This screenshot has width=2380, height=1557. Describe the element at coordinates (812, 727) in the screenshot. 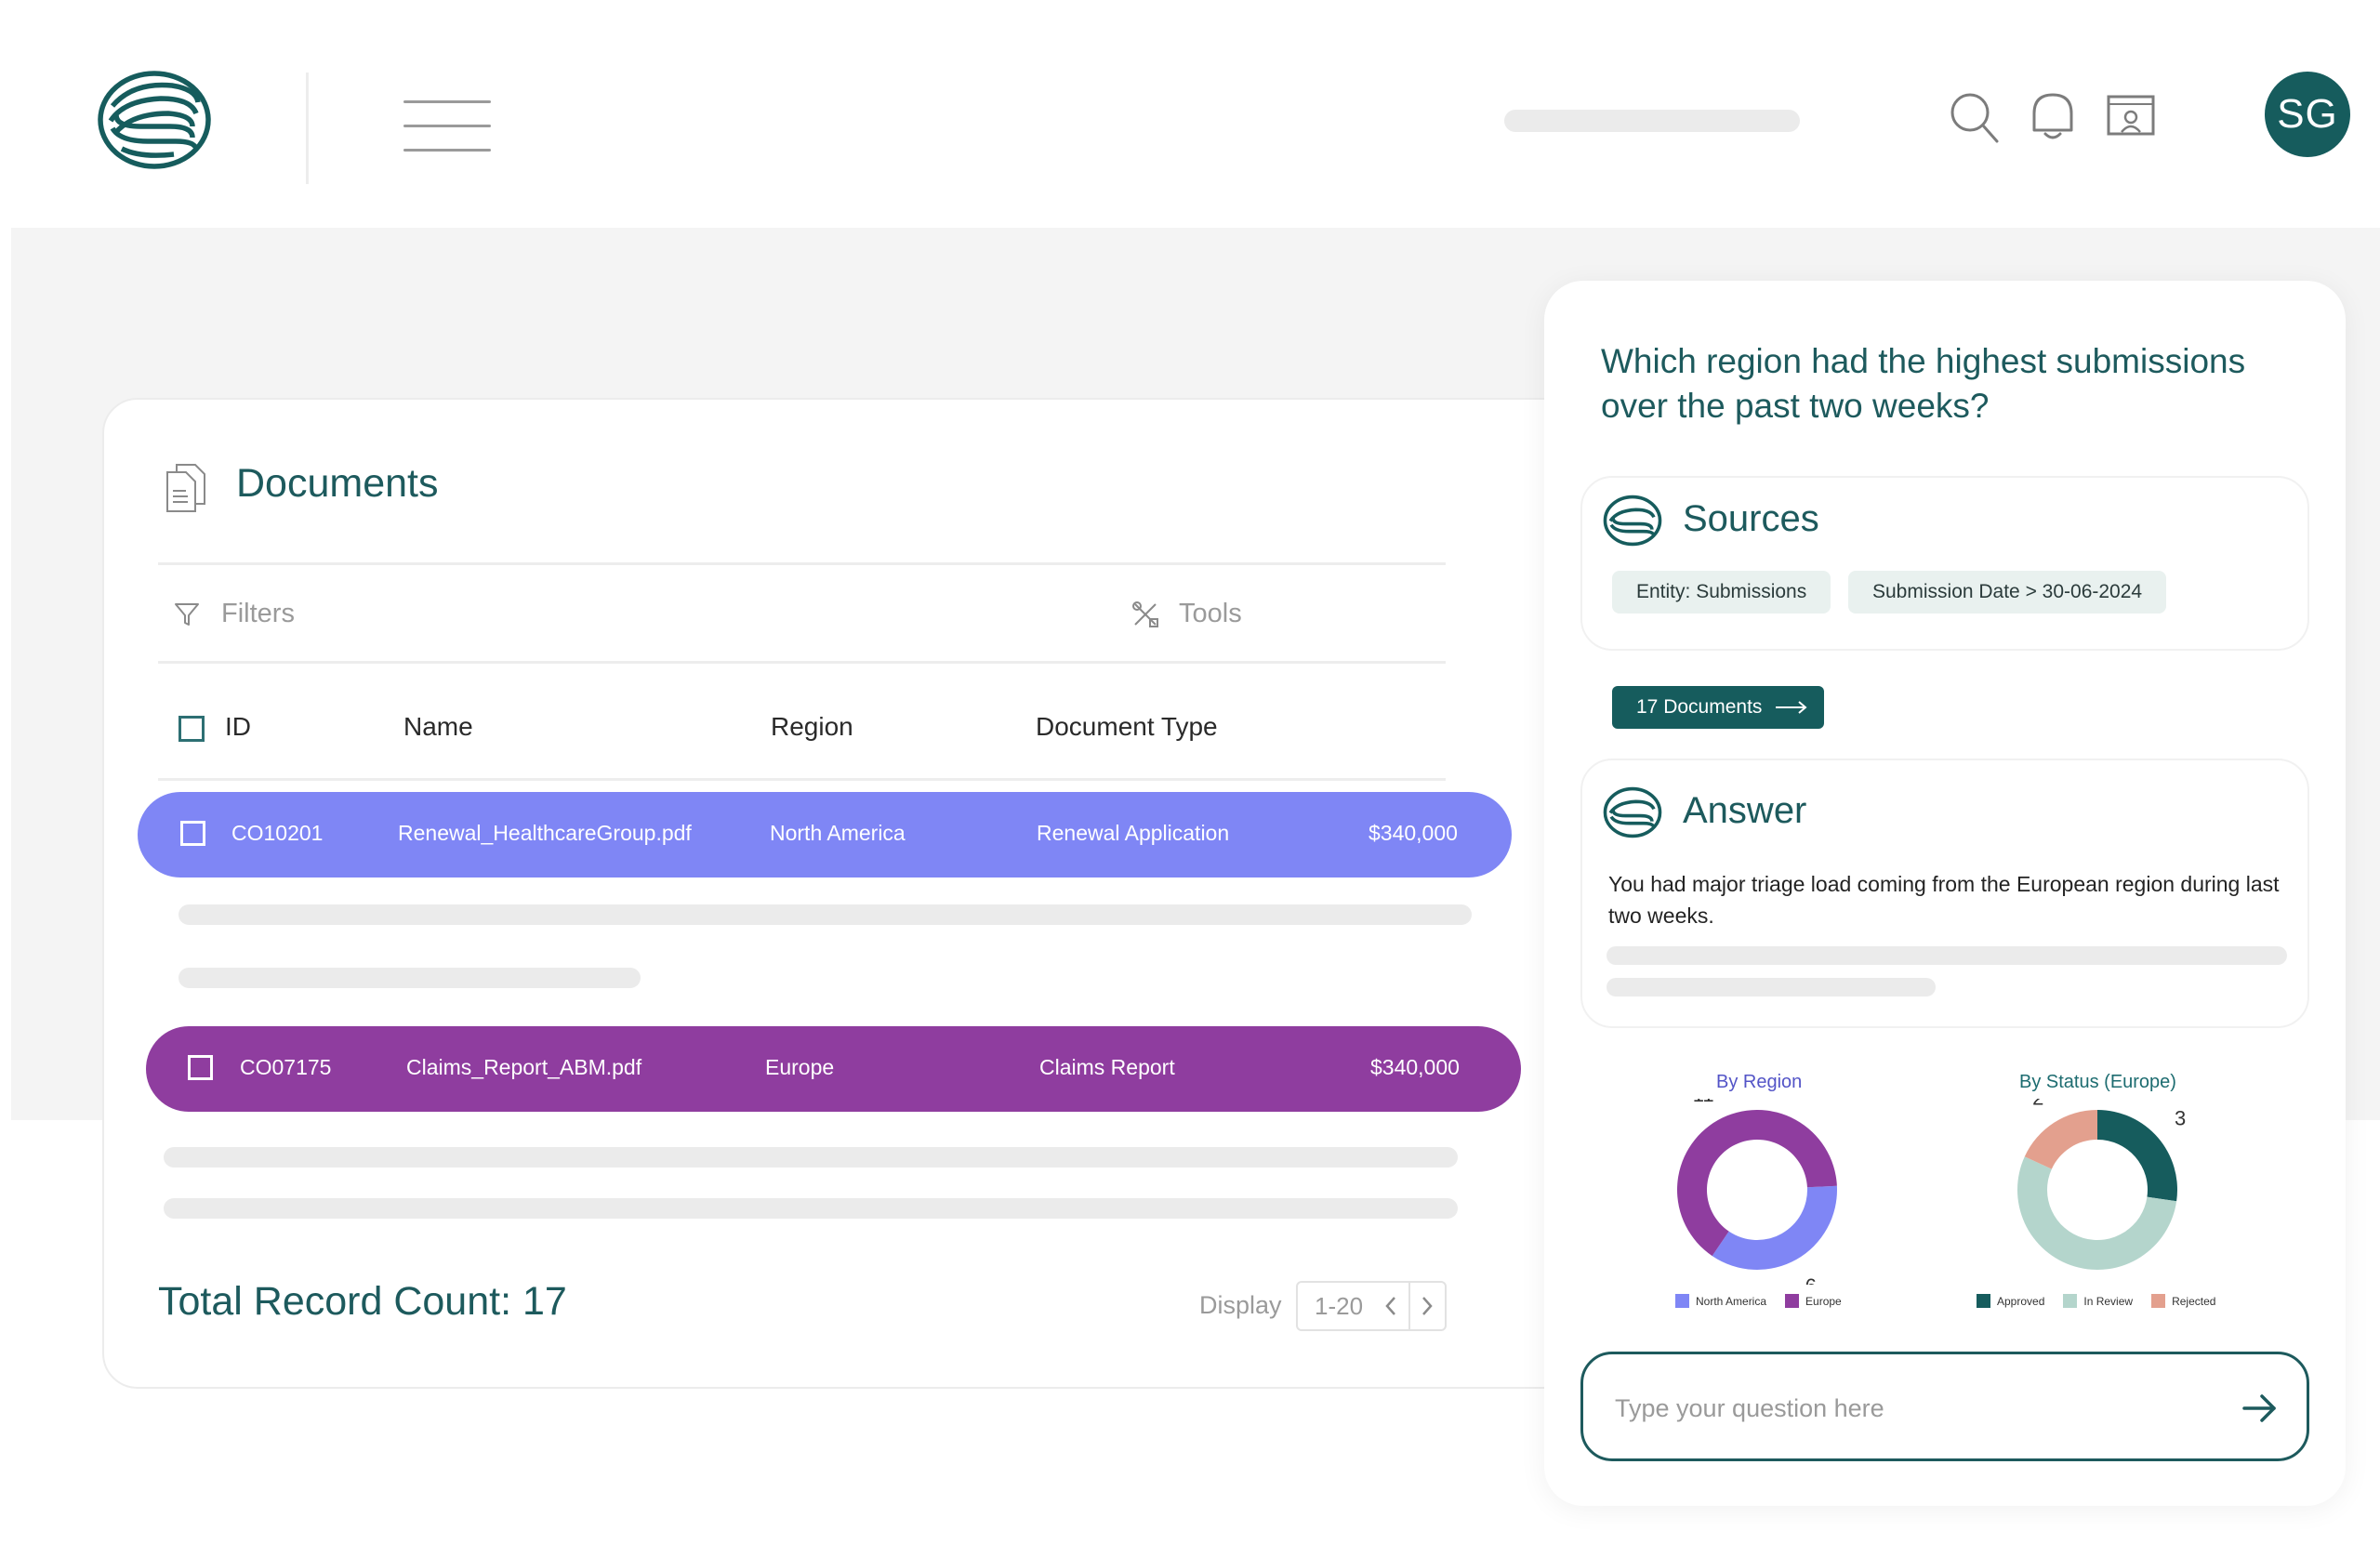

I see `column-header-region: Region` at that location.